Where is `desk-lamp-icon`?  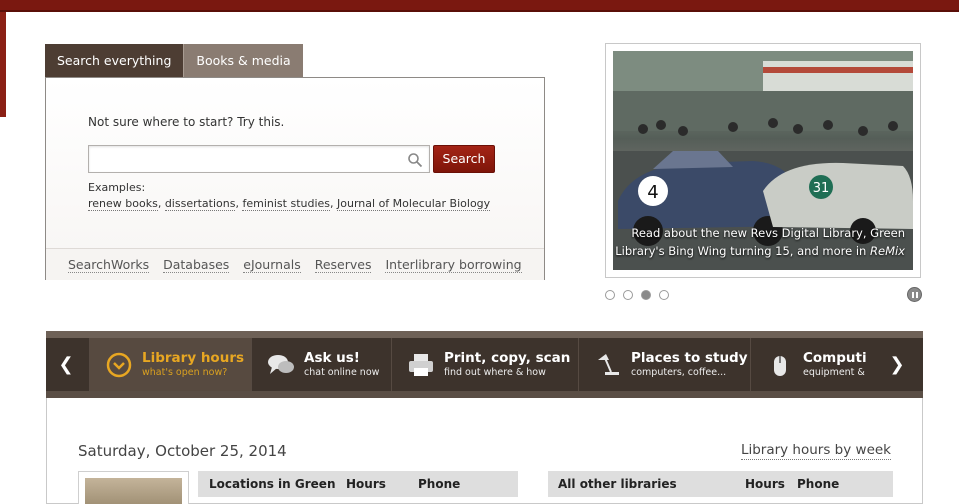 desk-lamp-icon is located at coordinates (608, 364).